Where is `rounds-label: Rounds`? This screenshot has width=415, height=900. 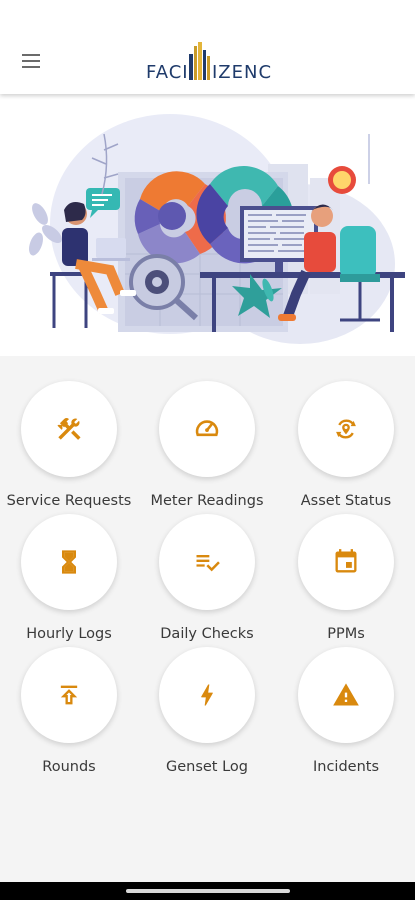
rounds-label: Rounds is located at coordinates (69, 767).